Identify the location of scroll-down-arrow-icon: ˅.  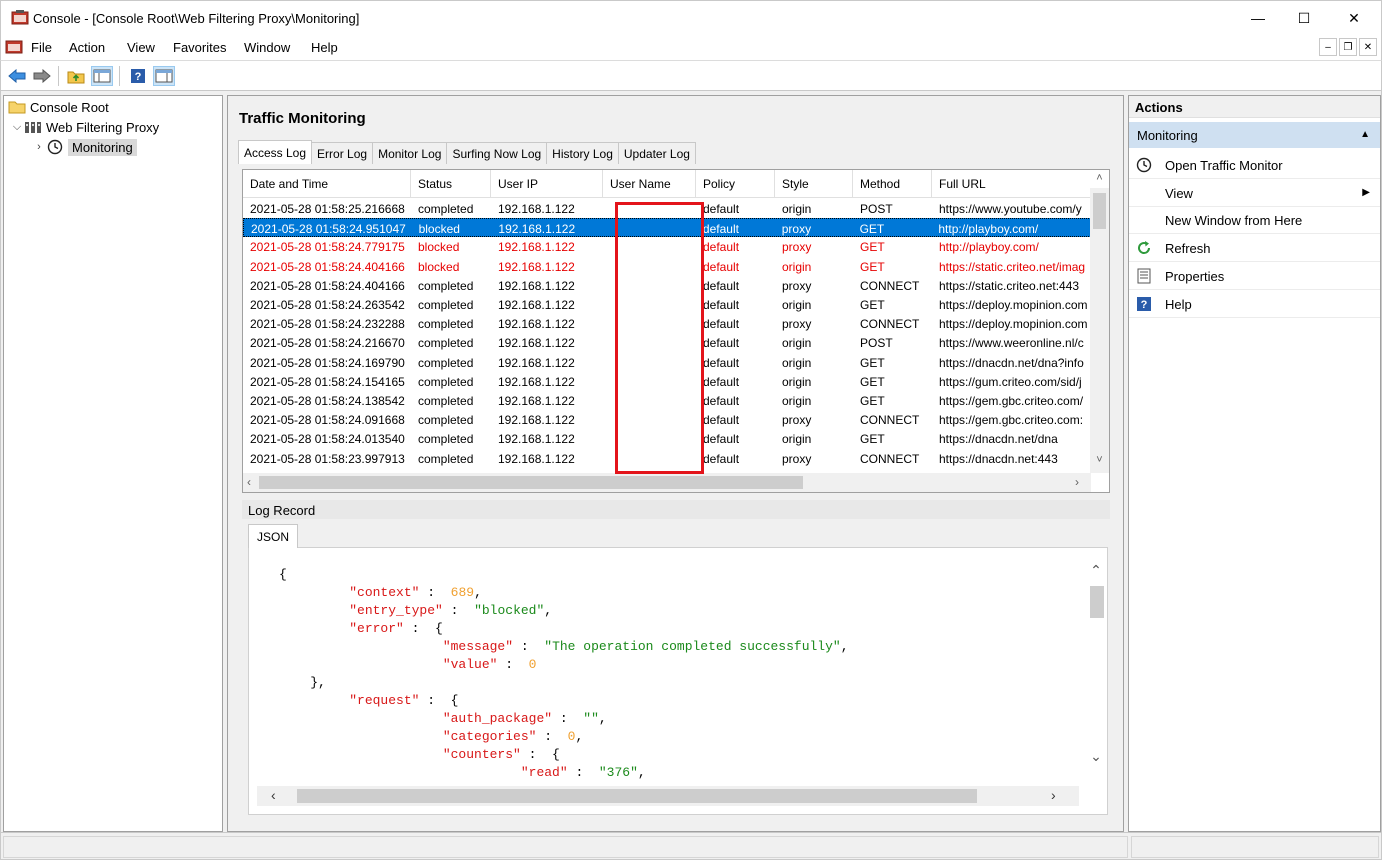
(1099, 460).